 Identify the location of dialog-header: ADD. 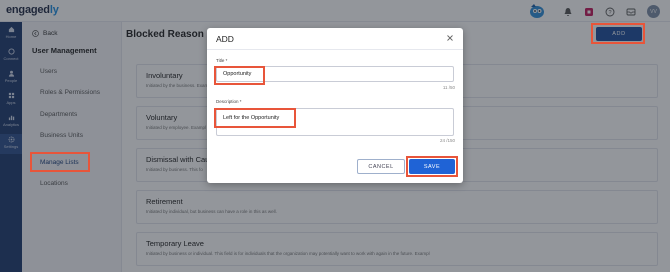
(335, 39).